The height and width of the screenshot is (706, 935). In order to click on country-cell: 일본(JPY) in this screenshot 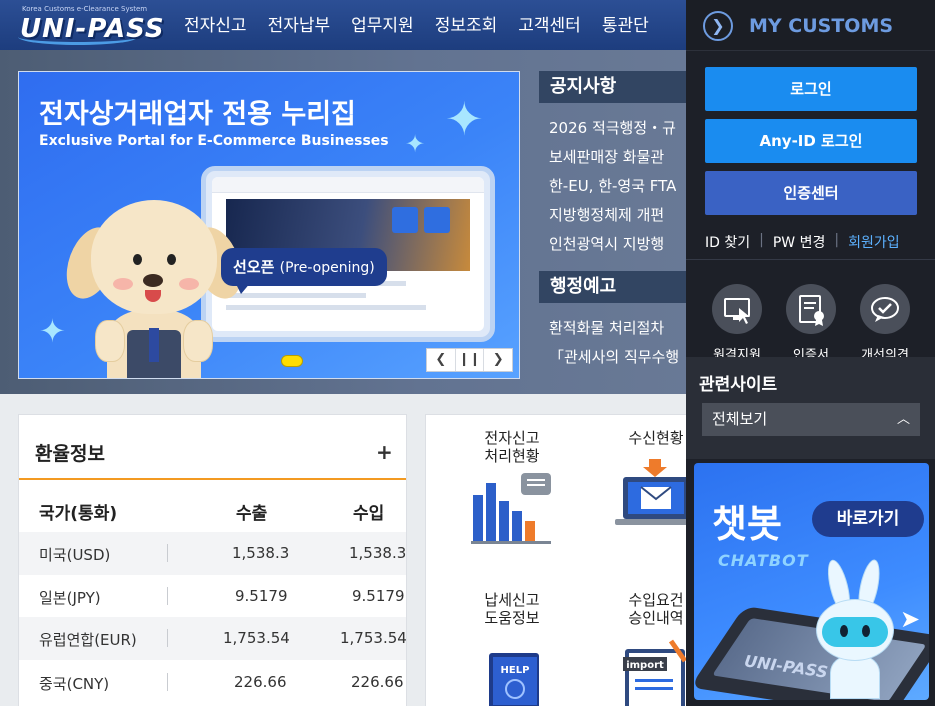, I will do `click(70, 598)`.